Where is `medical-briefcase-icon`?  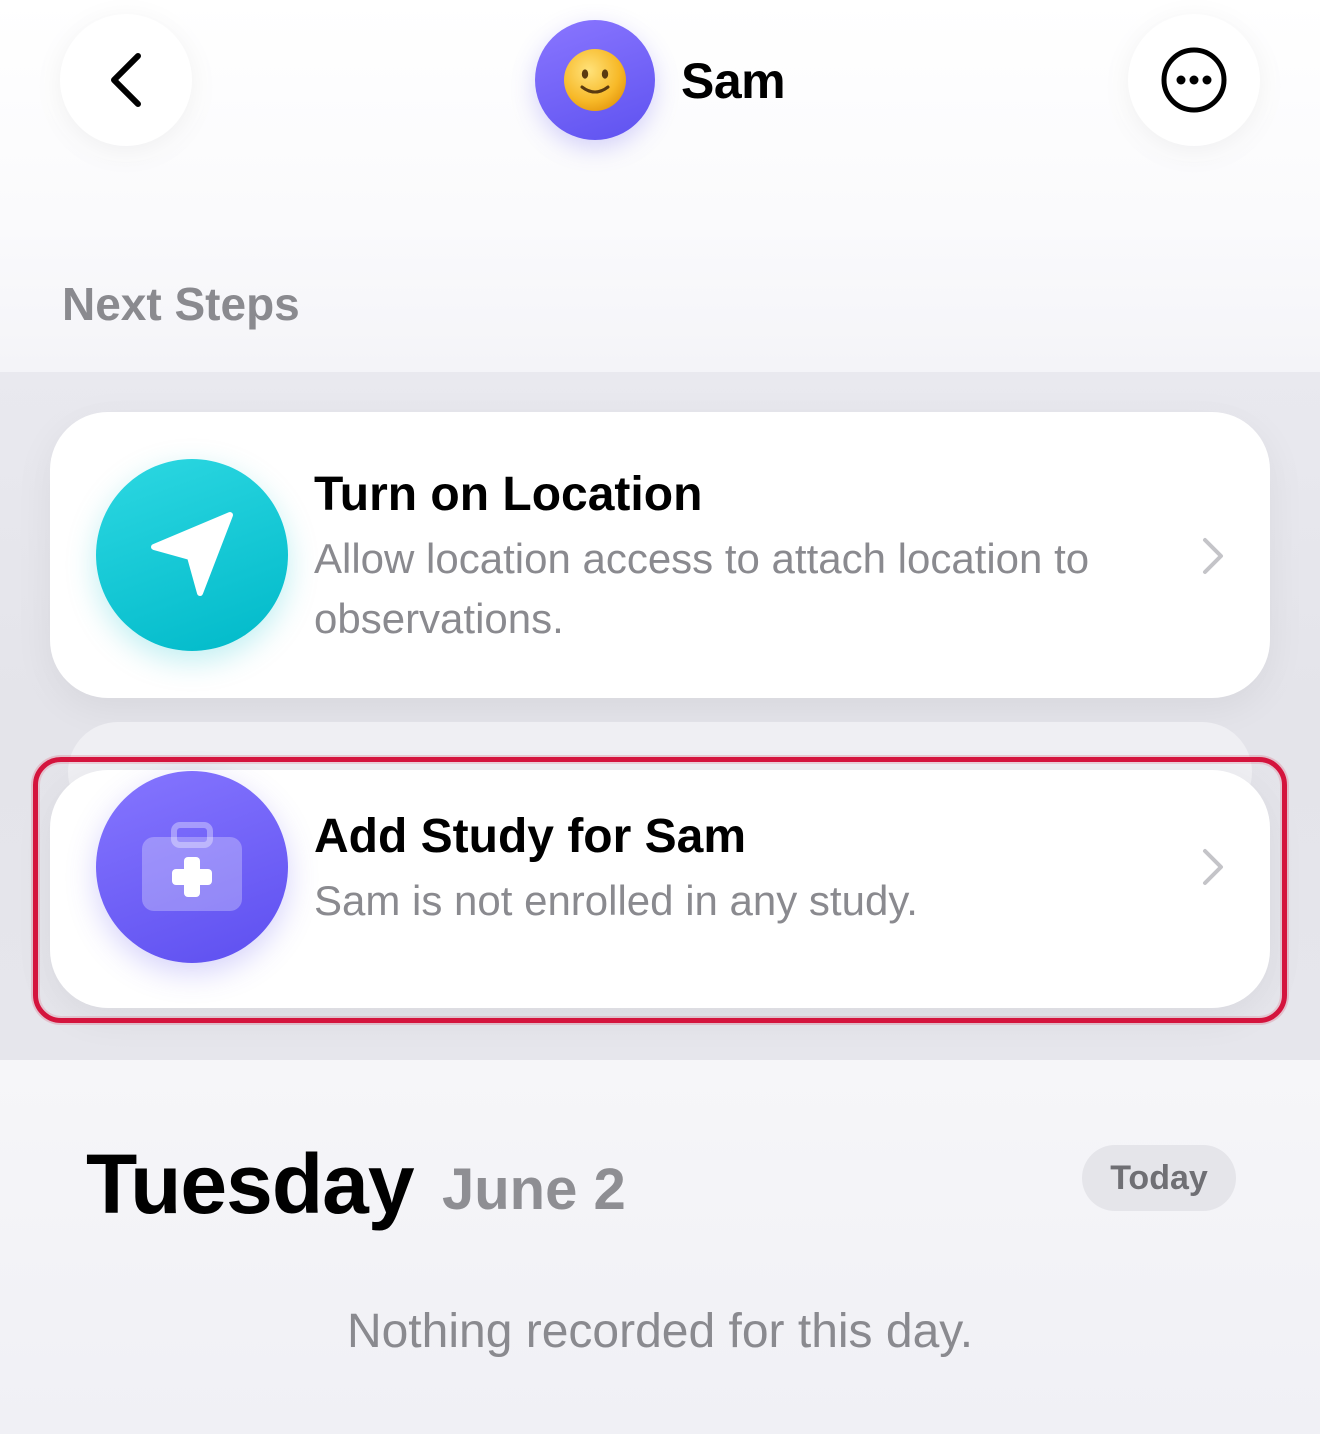
medical-briefcase-icon is located at coordinates (192, 866).